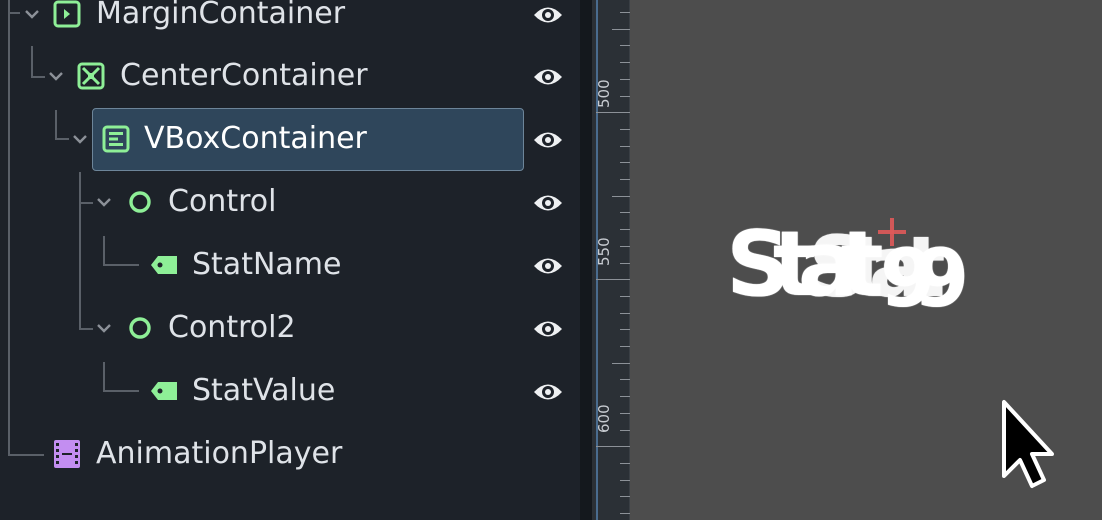  What do you see at coordinates (116, 139) in the screenshot?
I see `vbox-container-icon` at bounding box center [116, 139].